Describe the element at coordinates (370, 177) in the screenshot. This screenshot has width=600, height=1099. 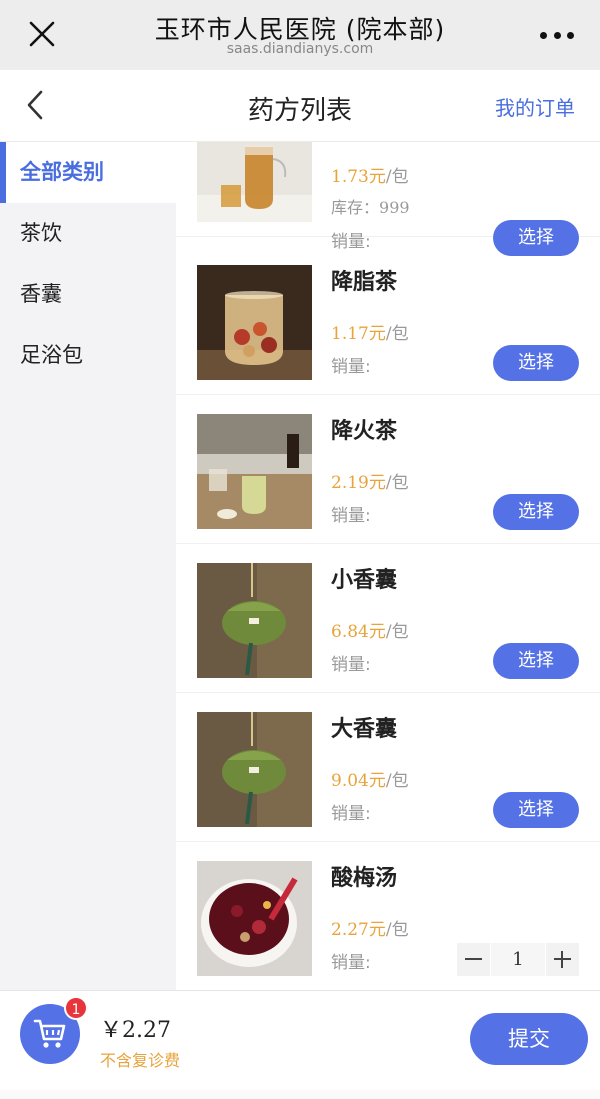
I see `product-price: 1.73元/包` at that location.